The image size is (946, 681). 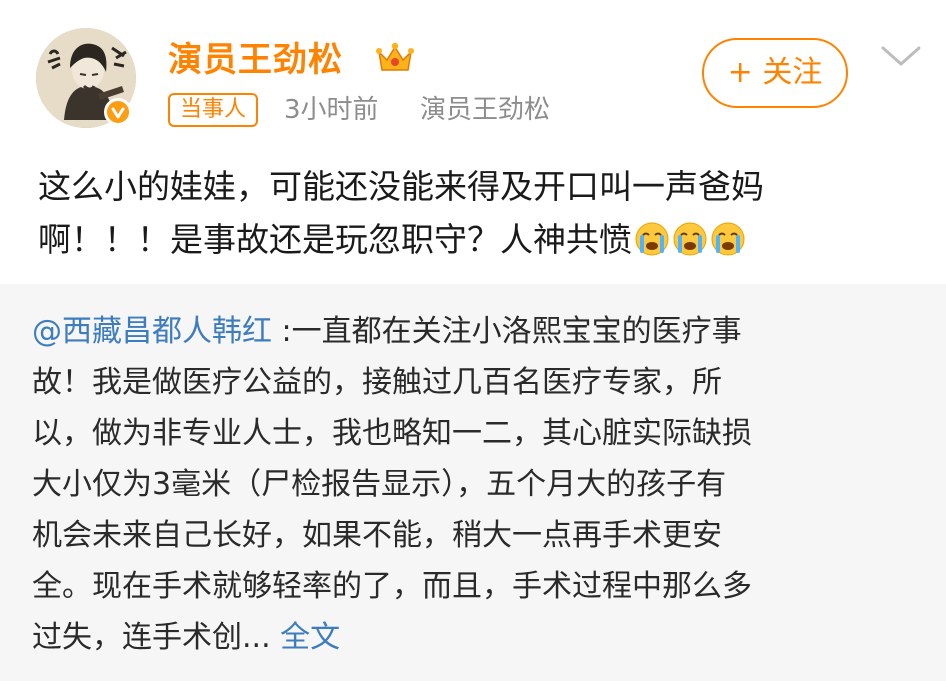 I want to click on quote-line: 大小仅为3毫米（尸检报告显示），五个月大的孩子有, so click(x=379, y=484).